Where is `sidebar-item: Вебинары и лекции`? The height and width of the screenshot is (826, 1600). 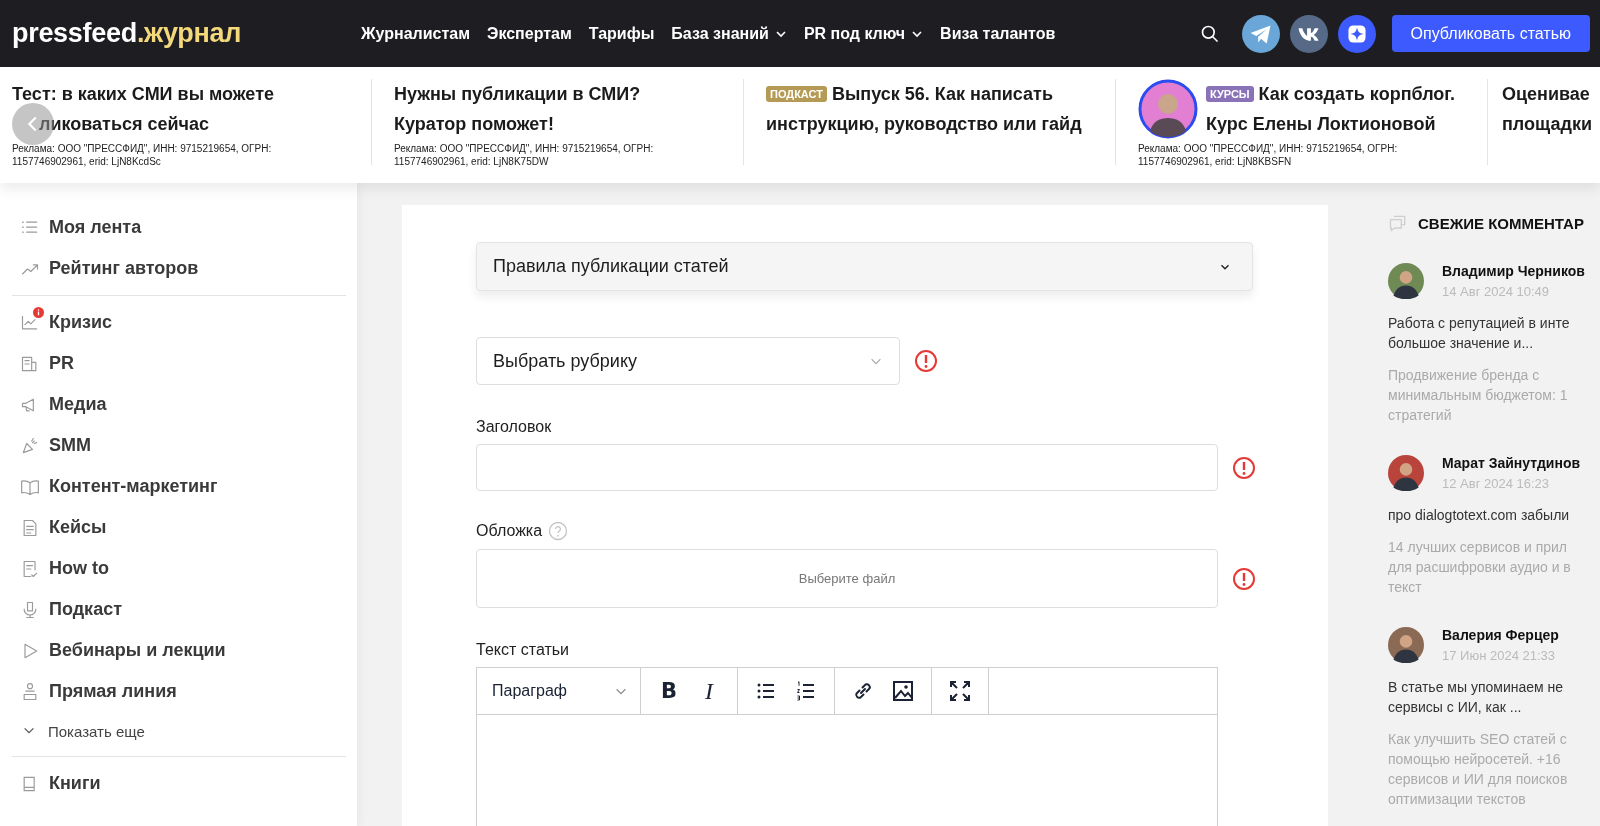 sidebar-item: Вебинары и лекции is located at coordinates (123, 650).